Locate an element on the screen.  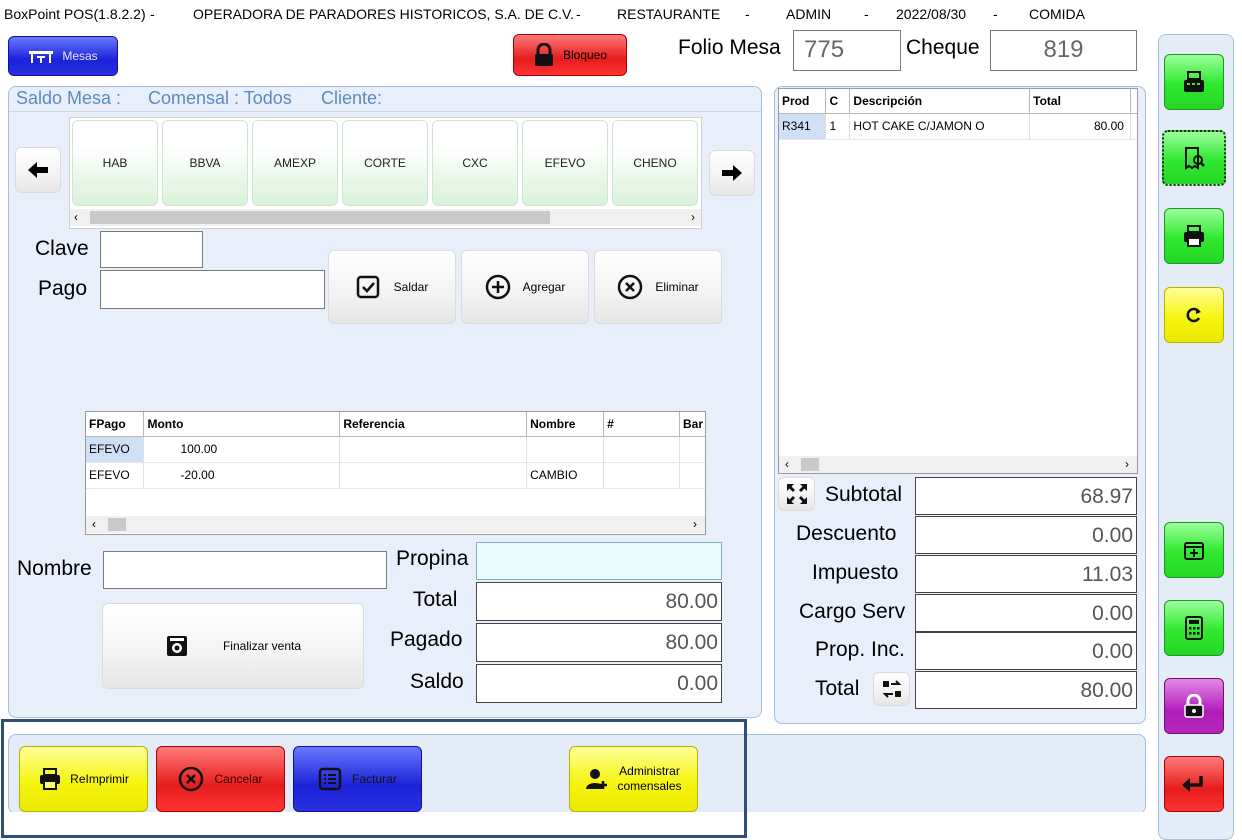
add-item-icon is located at coordinates (1194, 550).